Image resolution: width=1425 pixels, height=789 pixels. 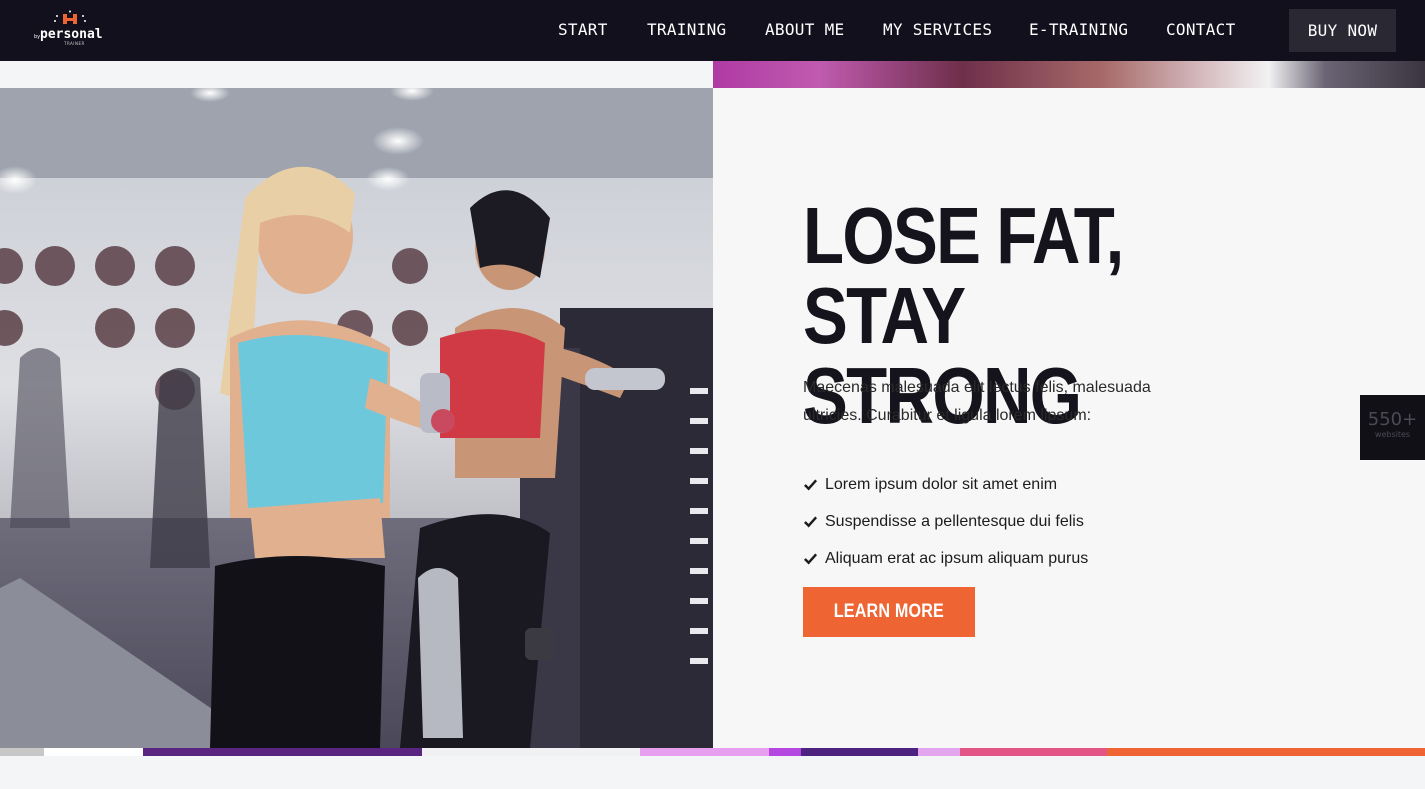 What do you see at coordinates (1078, 29) in the screenshot?
I see `nav-item-e-training: E-TRAINING` at bounding box center [1078, 29].